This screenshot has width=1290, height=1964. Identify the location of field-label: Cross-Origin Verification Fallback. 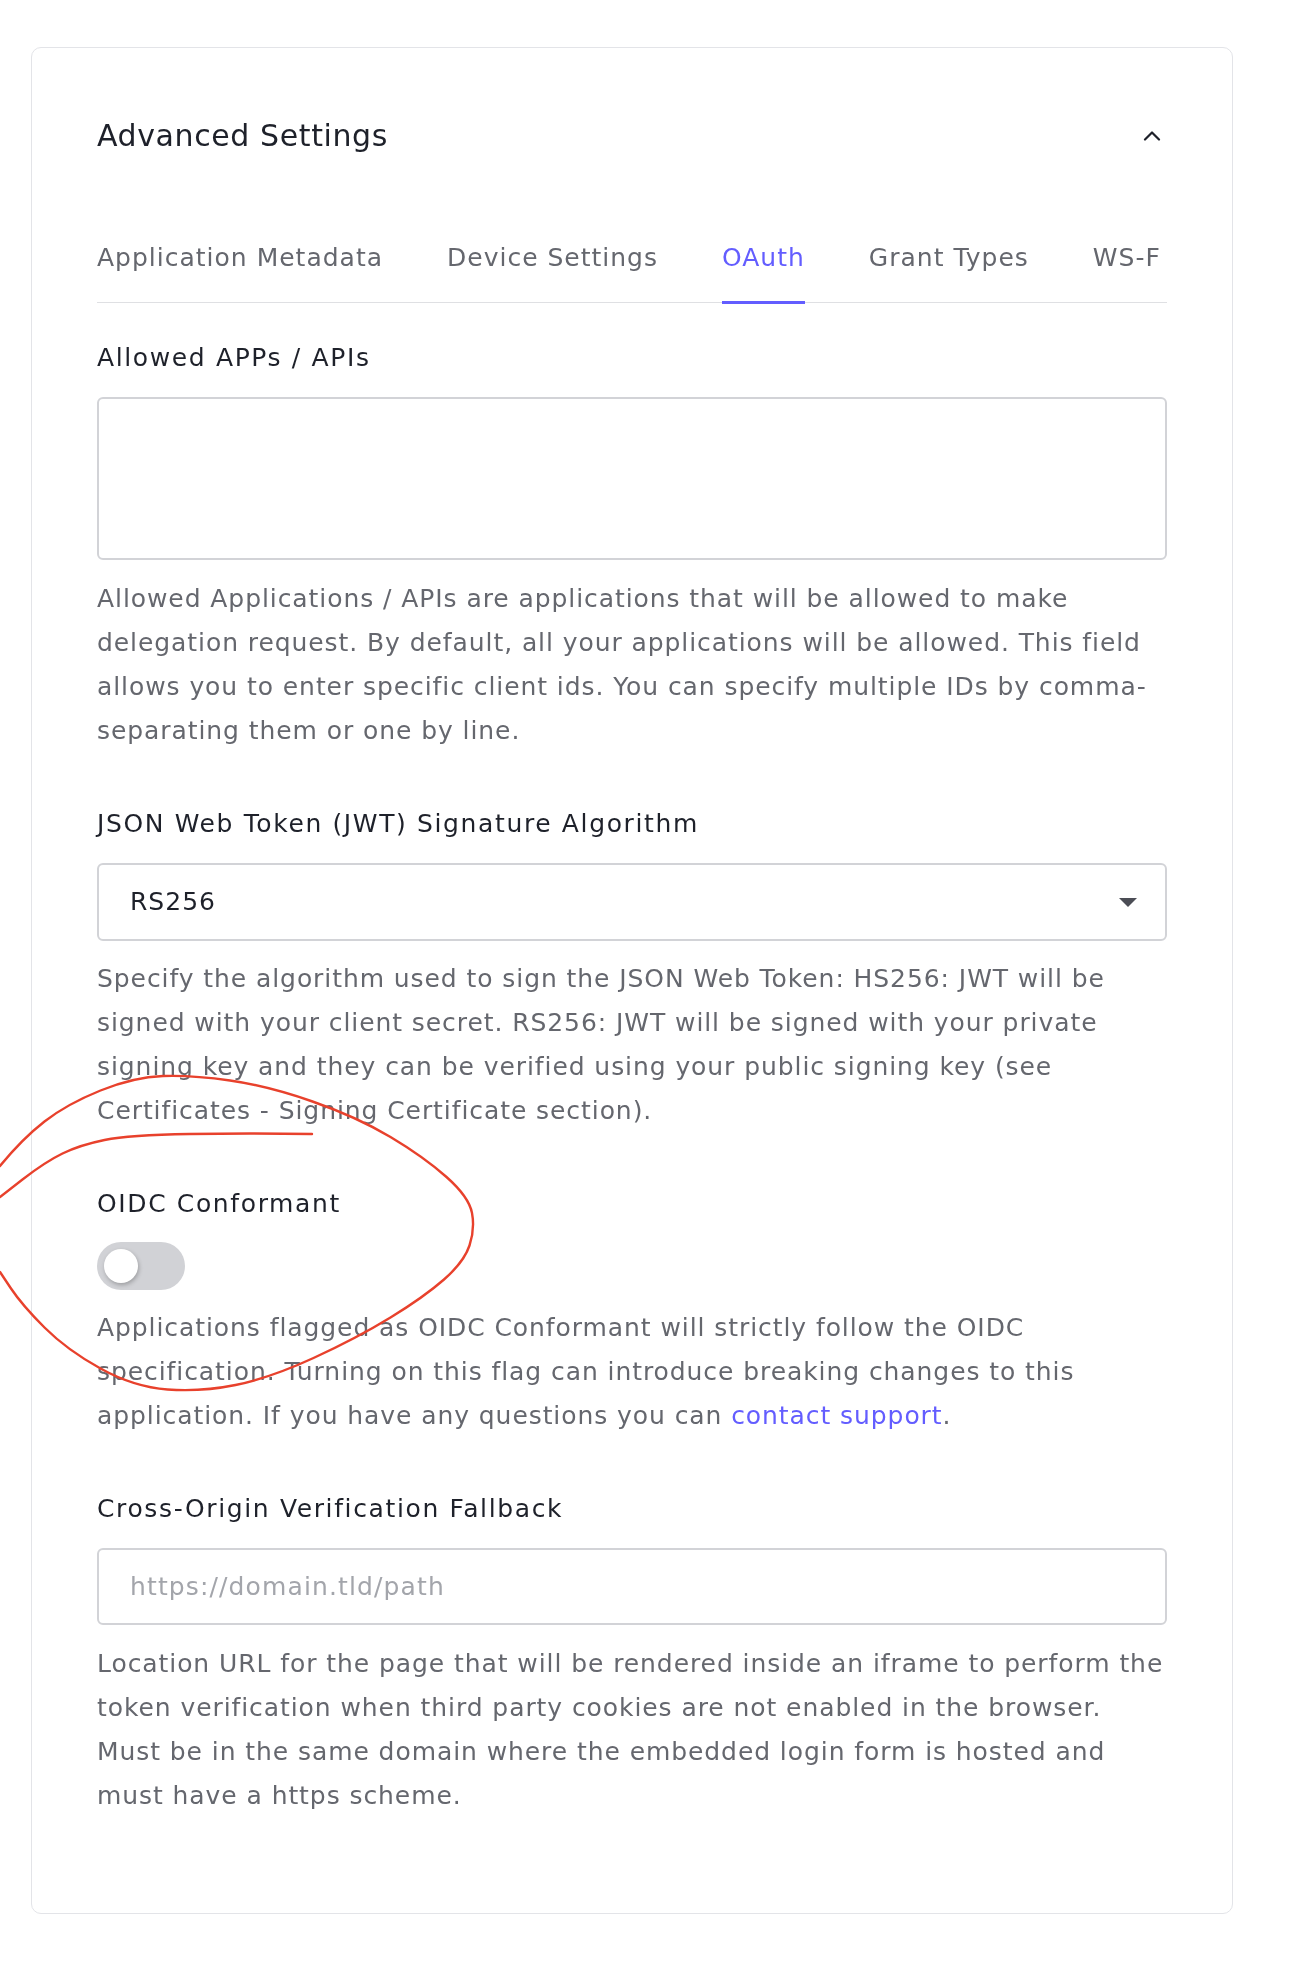
(331, 1509).